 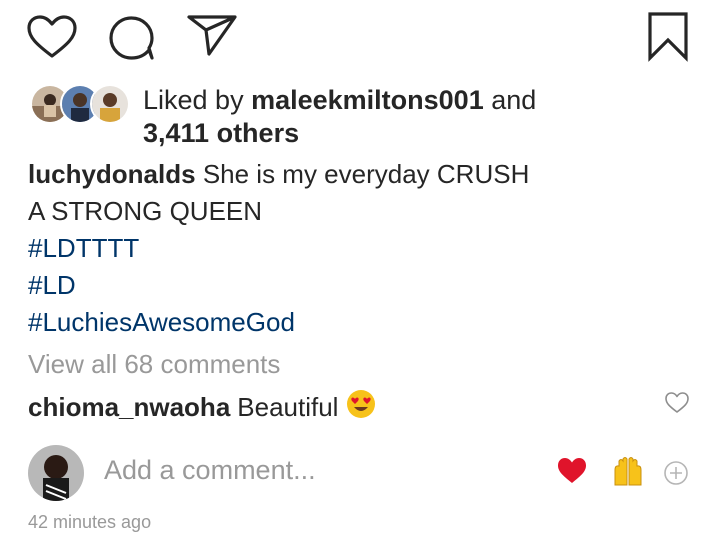 What do you see at coordinates (132, 38) in the screenshot?
I see `comment-bubble-icon` at bounding box center [132, 38].